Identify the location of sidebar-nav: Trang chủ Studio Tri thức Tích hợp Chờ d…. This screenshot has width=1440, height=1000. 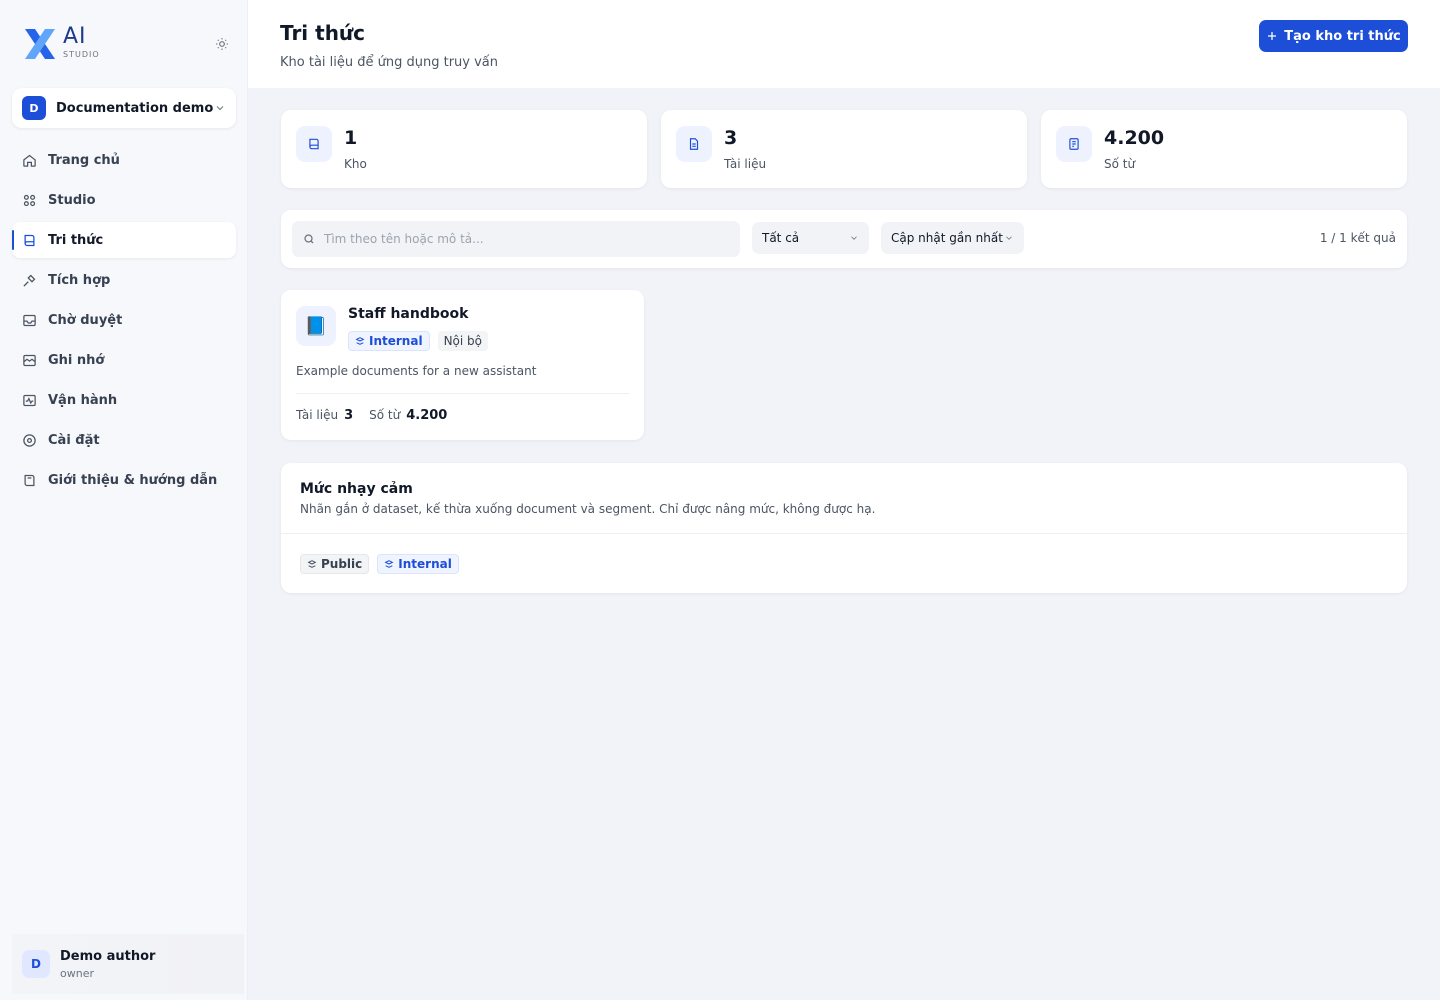
(124, 322).